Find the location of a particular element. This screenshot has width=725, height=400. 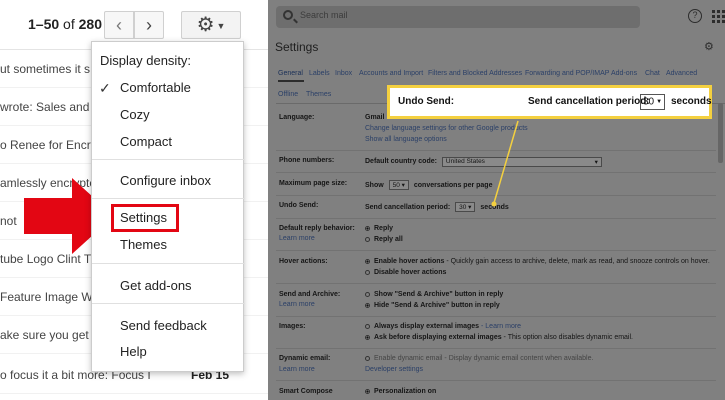

phone-default-country: Default country code: United States ▾ is located at coordinates (485, 162).